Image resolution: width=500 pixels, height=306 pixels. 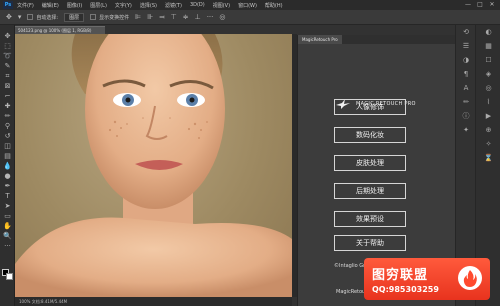 What do you see at coordinates (7, 106) in the screenshot?
I see `healing-brush-tool-icon: ✚` at bounding box center [7, 106].